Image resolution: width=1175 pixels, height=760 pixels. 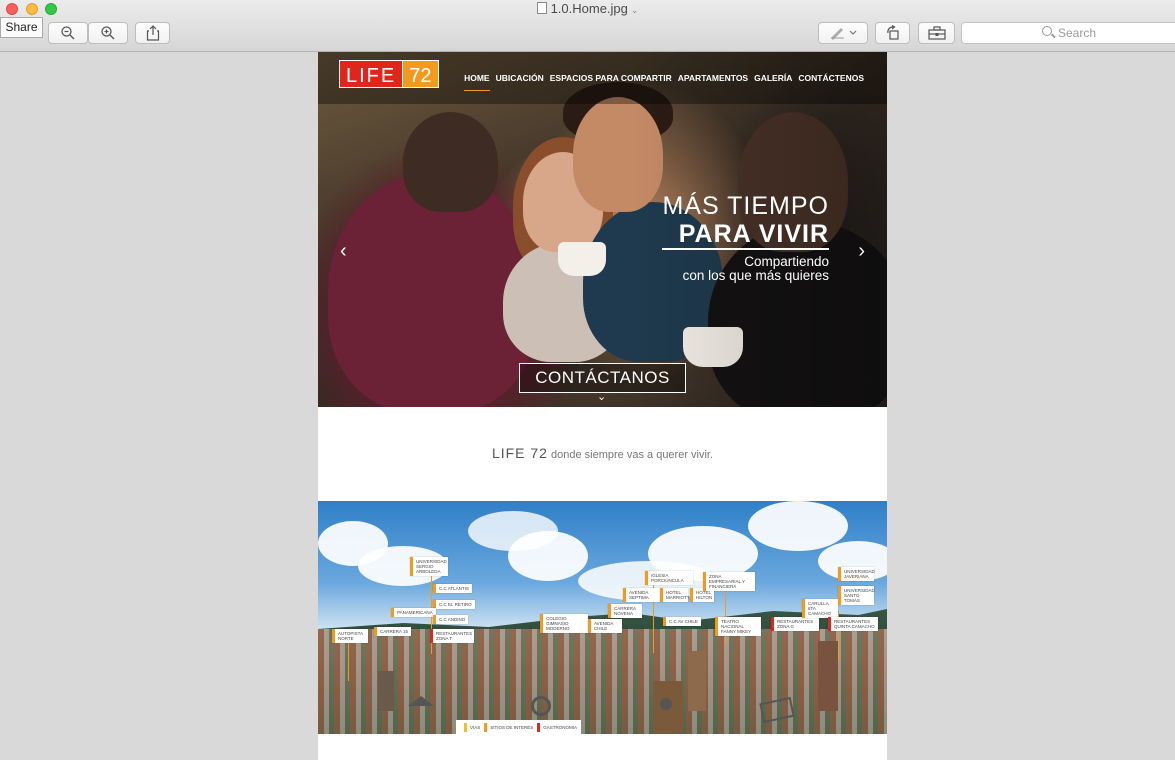 I want to click on carousel-prev-icon: ‹, so click(x=343, y=251).